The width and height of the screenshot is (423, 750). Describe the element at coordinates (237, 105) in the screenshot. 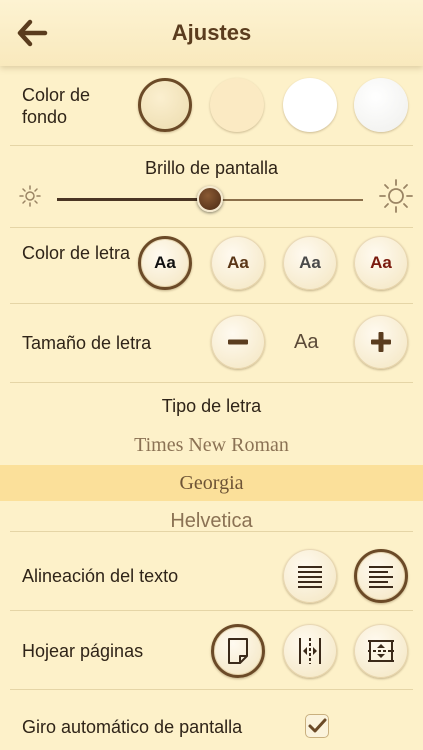

I see `background-swatch-cream` at that location.